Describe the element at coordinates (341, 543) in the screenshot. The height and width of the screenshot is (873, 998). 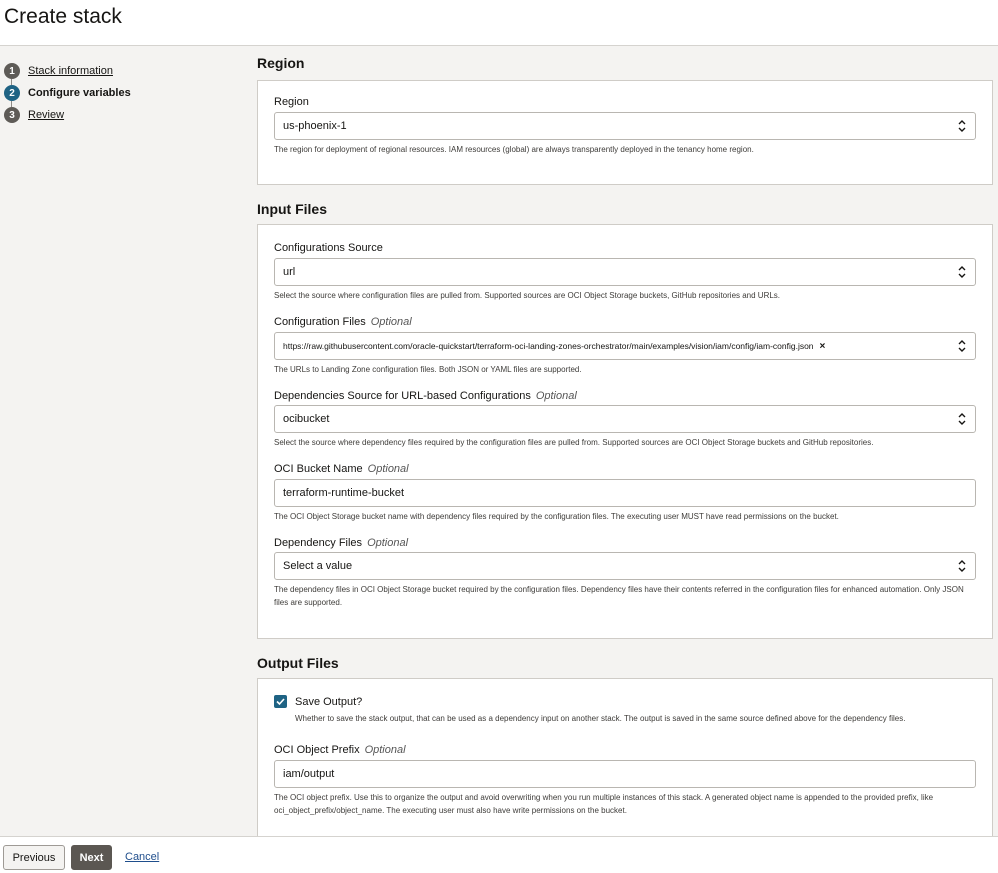
I see `dep-files-label: Dependency Files Optional` at that location.